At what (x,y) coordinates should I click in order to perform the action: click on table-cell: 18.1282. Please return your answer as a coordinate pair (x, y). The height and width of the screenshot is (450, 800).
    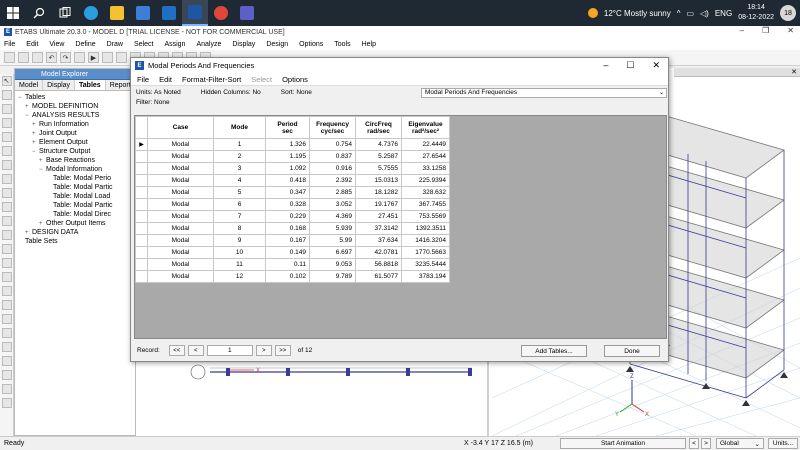
    Looking at the image, I should click on (378, 192).